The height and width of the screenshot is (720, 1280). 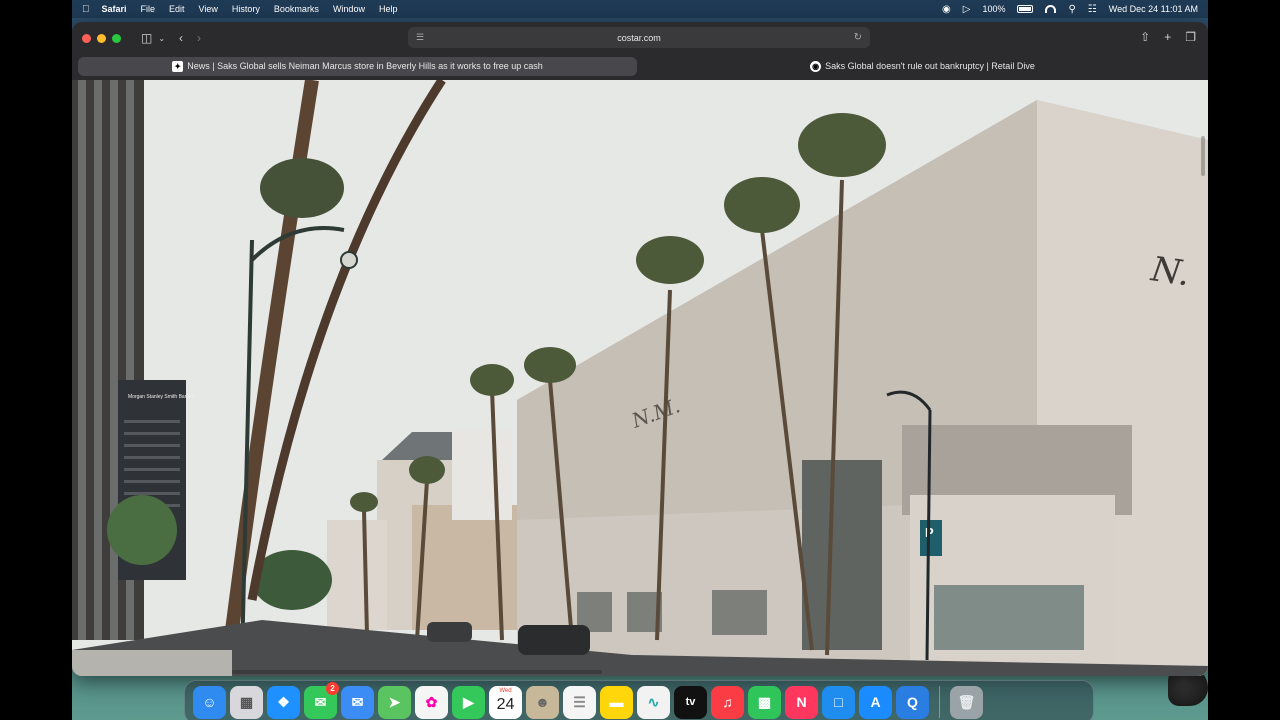 What do you see at coordinates (468, 702) in the screenshot?
I see `facetime-icon: ▶` at bounding box center [468, 702].